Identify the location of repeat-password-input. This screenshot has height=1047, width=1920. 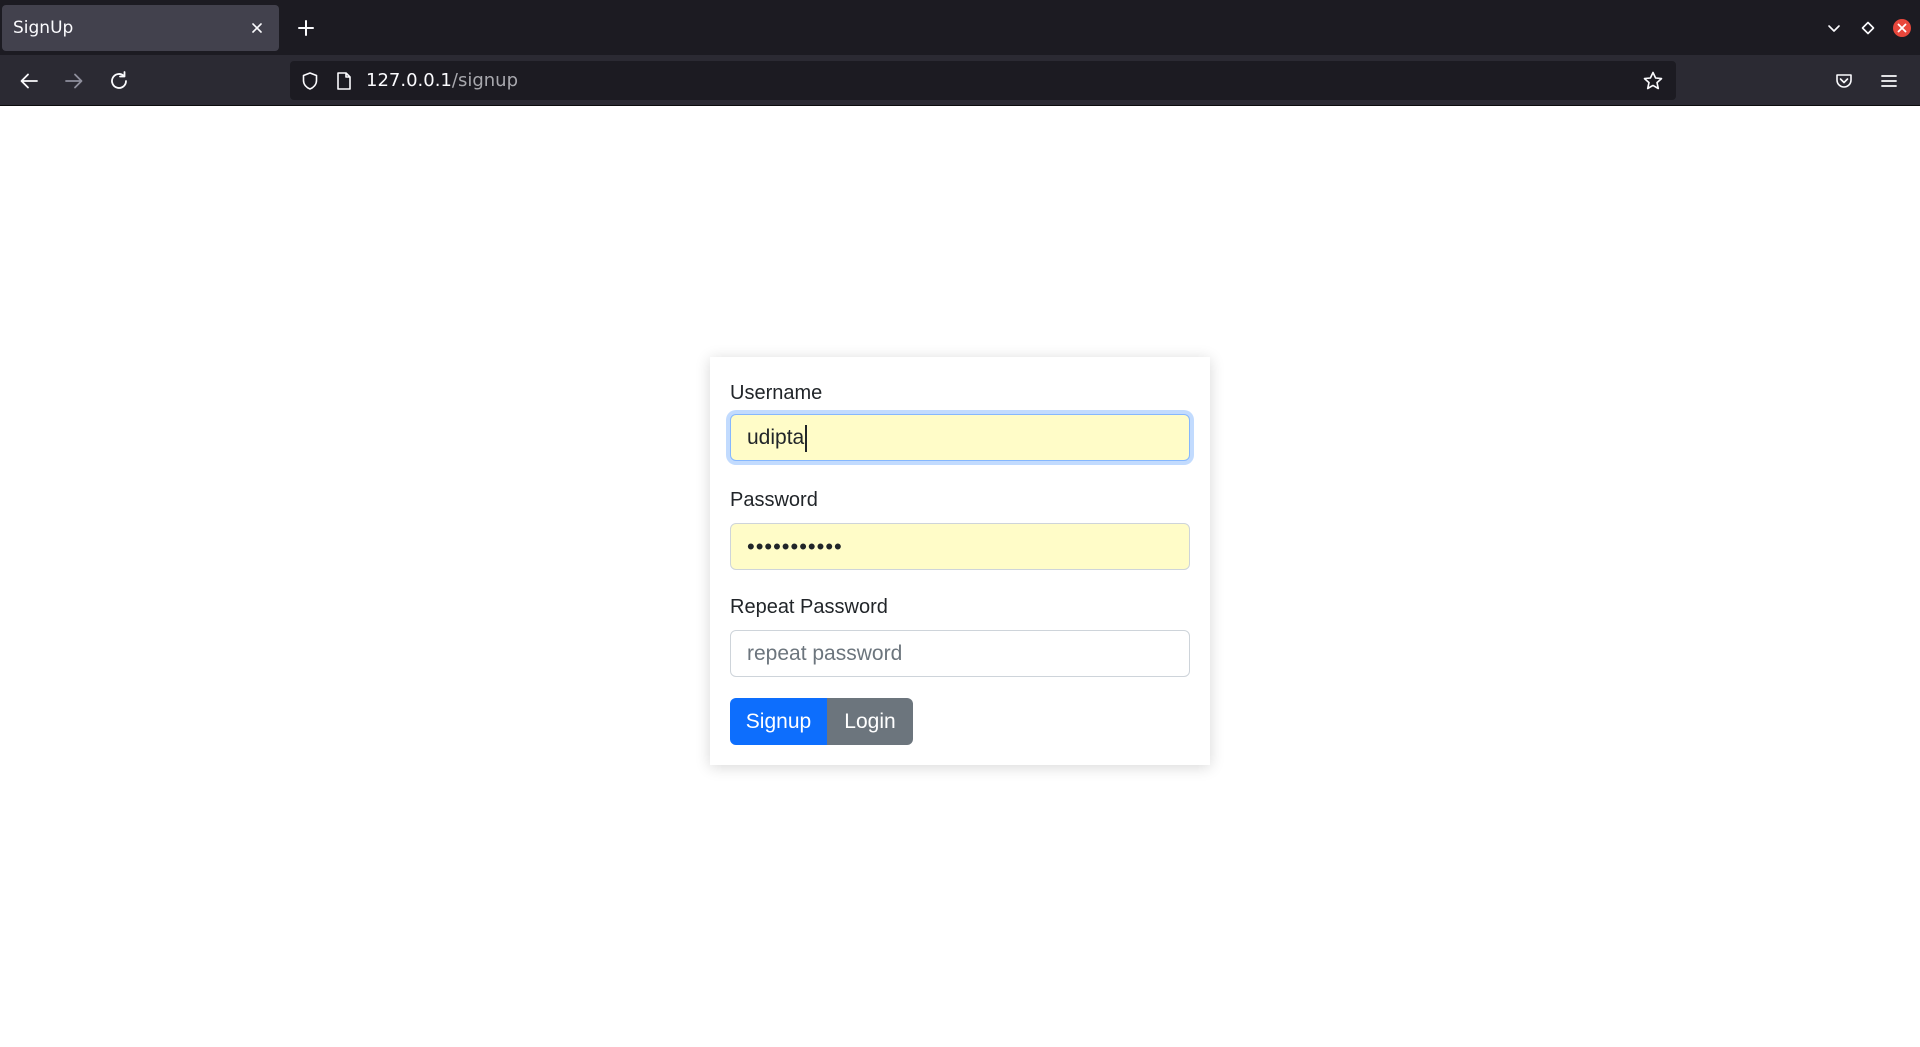
(960, 653).